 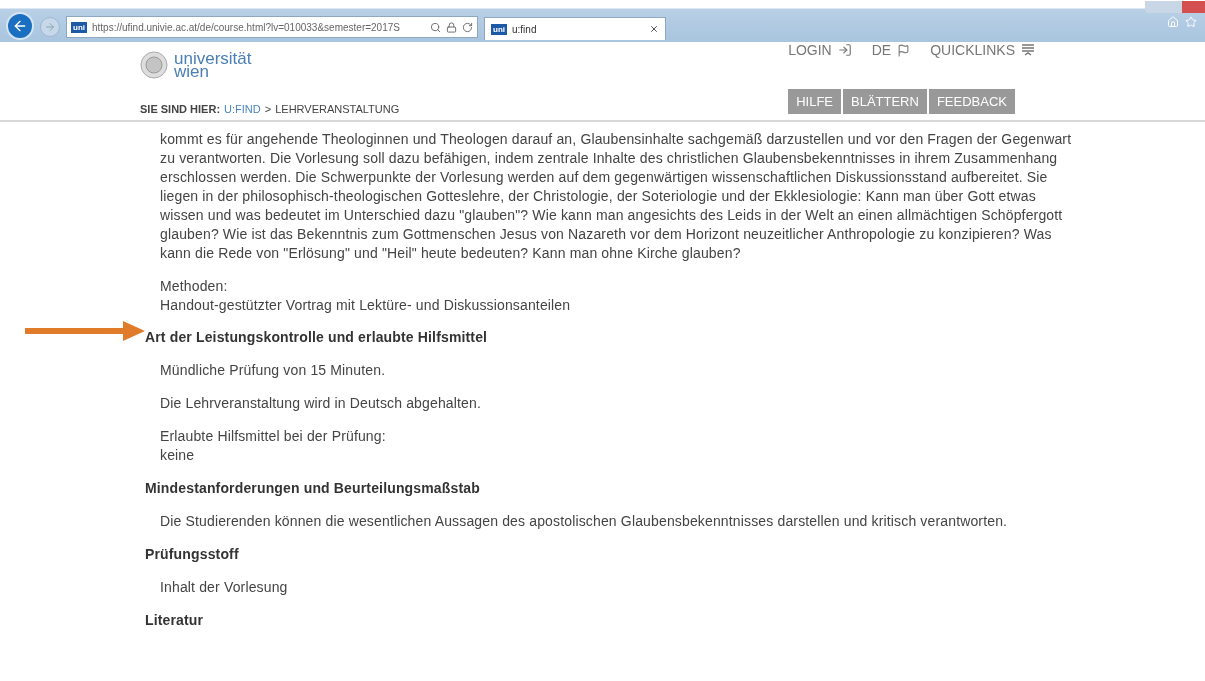 What do you see at coordinates (616, 196) in the screenshot?
I see `description-paragraph: kommt es für angehende Theologinnen und Theologen darauf an, Glaubensinhalte sachgemäß darzustellen und vor den Fragen der Gegenwart zu verantworten. Die Vorlesung soll dazu befähigen, indem zentrale Inhalte des christlichen Glaubensbekenntnisses in ihrem Zusammenhang erschlossen werden. Die Schwerpunkte der Vorlesung werden auf dem gegenwärtigen wissenschaftlichen Diskussionsstand aufbereitet. Sie liegen in der philosophisch-theologischen Gotteslehre, der Christologie, der Soteriologie und der Ekklesiologie: Kann man über Gott etwas wissen und was bedeutet im Unterschied dazu "glauben"? Wie kann man angesichts des Leids in der Welt an einen allmächtigen Schöpfergott glauben? Wie ist das Bekenntnis zum Gottmenschen Jesus von Nazareth vor dem Horizont neuzeitlicher Anthropologie zu konzipieren? Was kann die Rede von "Erlösung" und "Heil" heute bedeuten? Kann man ohne Kirche glauben?` at bounding box center [616, 196].